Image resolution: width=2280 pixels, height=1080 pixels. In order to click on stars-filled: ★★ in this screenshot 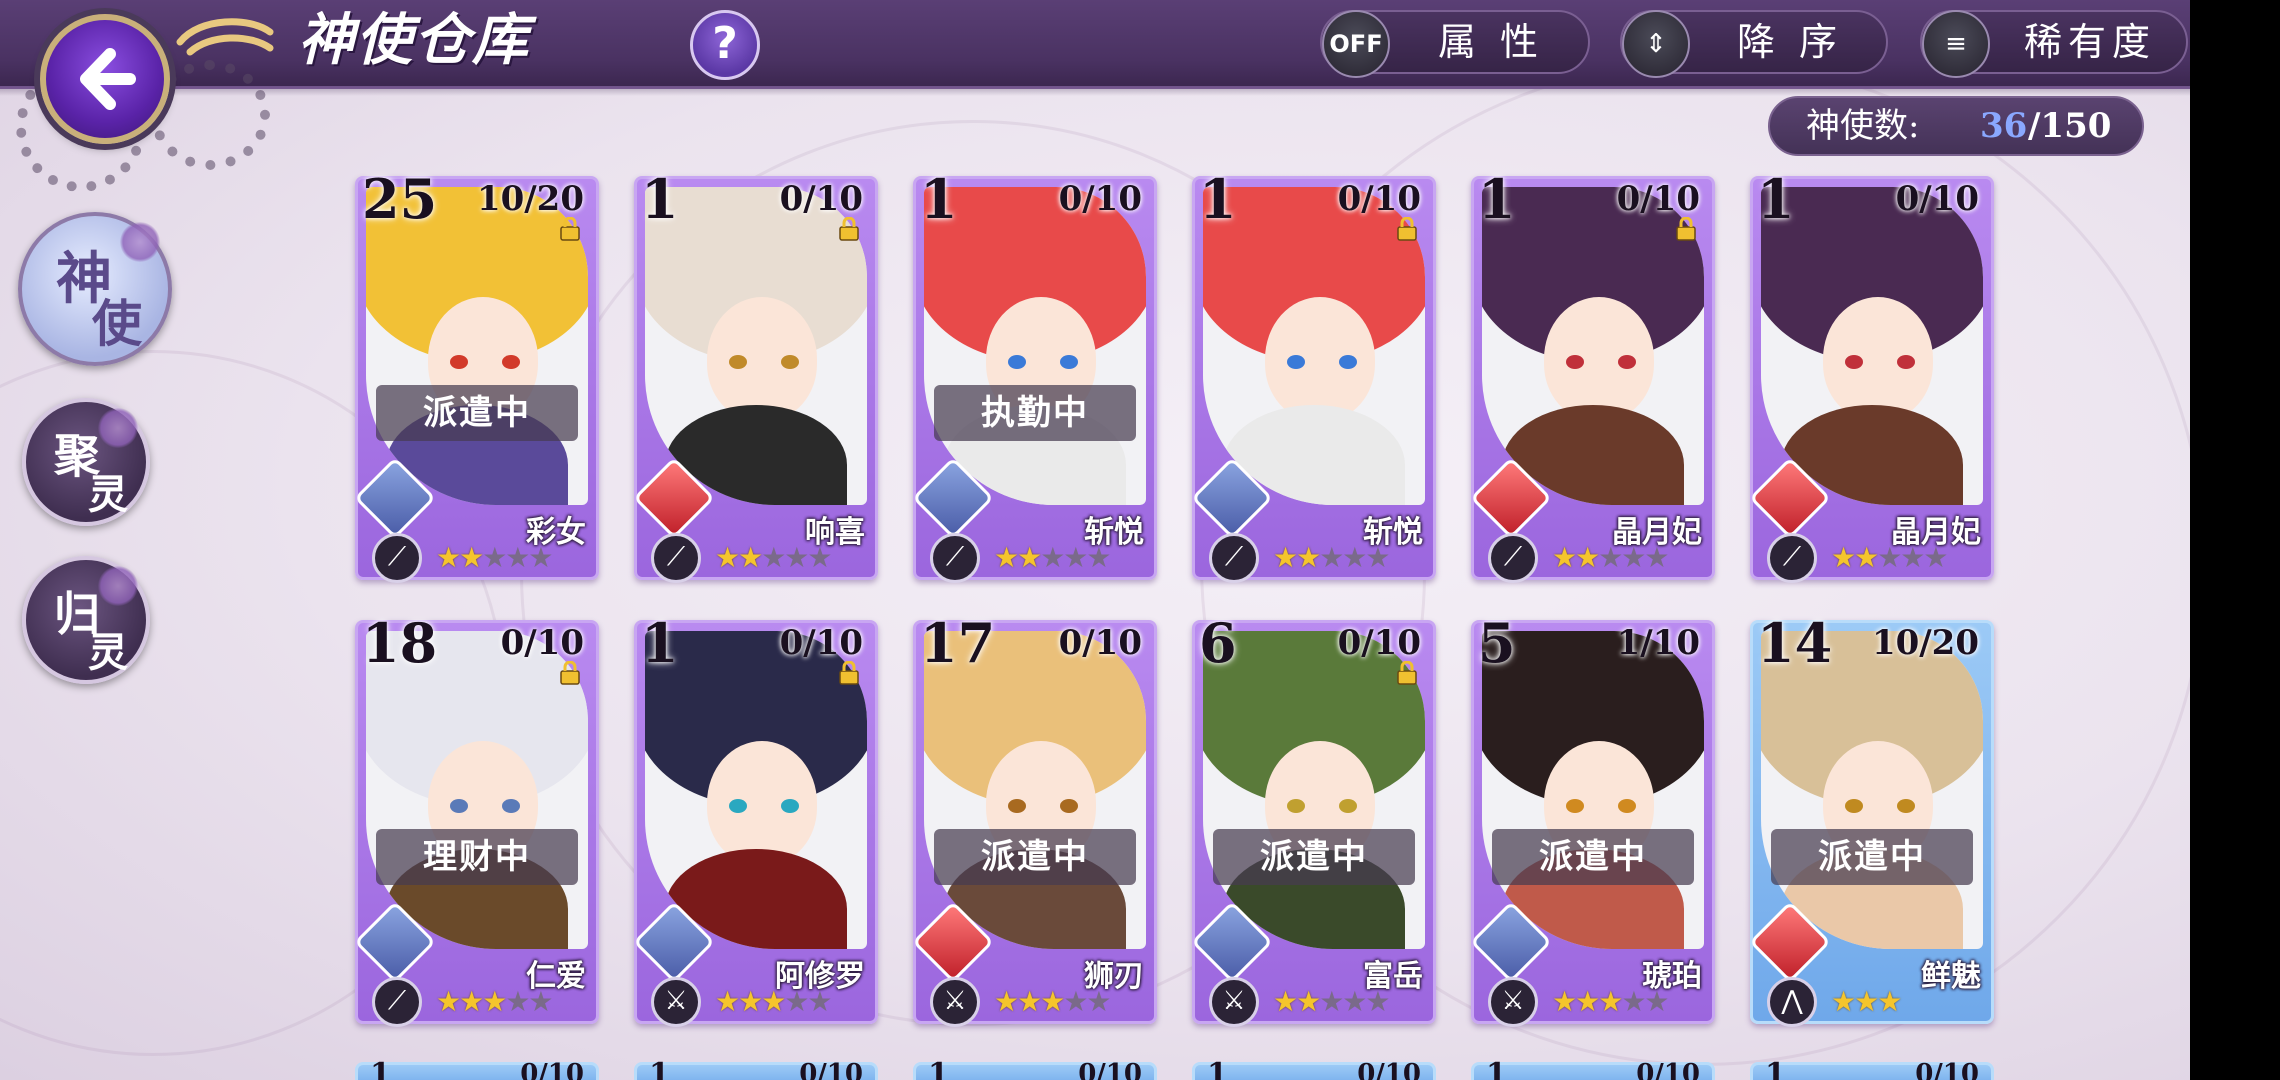, I will do `click(1576, 557)`.